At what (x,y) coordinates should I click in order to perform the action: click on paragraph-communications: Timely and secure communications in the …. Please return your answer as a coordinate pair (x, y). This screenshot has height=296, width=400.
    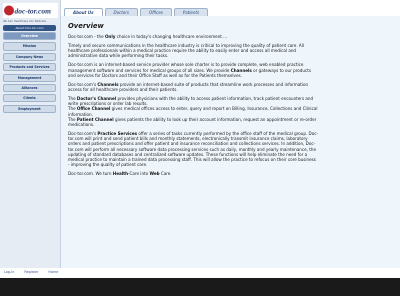
    Looking at the image, I should click on (186, 51).